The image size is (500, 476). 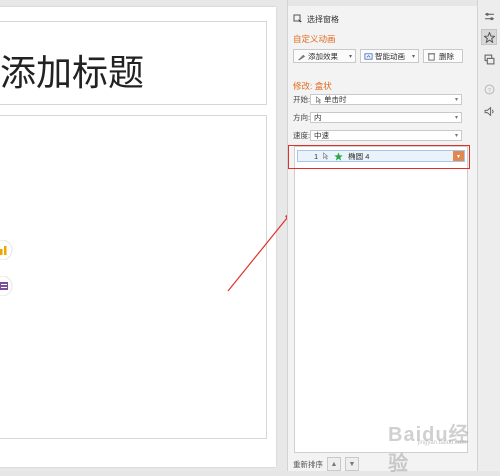 I want to click on delete-icon, so click(x=431, y=56).